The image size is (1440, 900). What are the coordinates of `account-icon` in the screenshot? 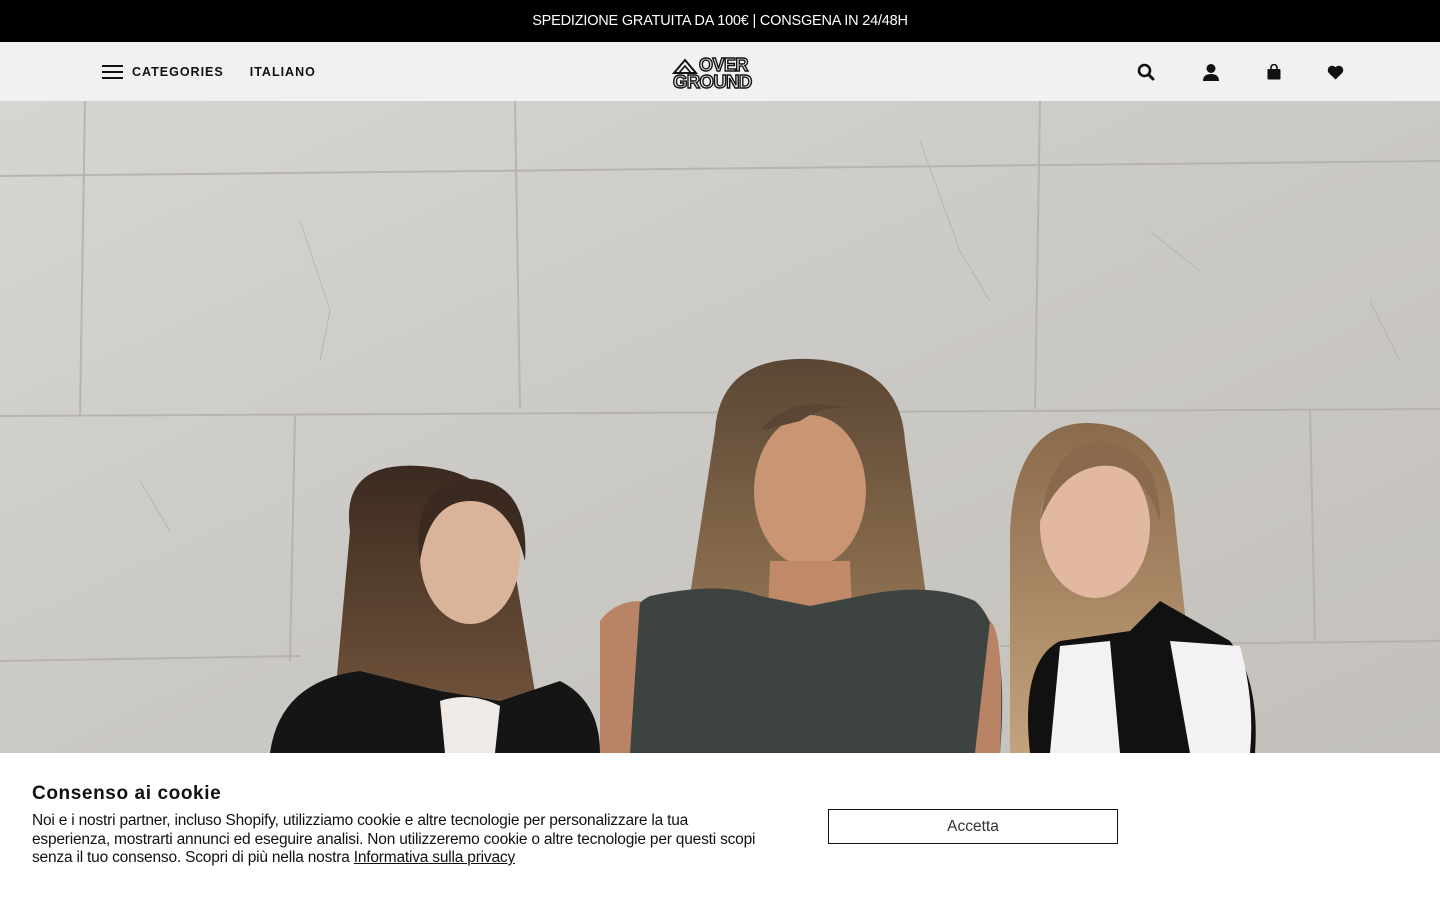 It's located at (1211, 72).